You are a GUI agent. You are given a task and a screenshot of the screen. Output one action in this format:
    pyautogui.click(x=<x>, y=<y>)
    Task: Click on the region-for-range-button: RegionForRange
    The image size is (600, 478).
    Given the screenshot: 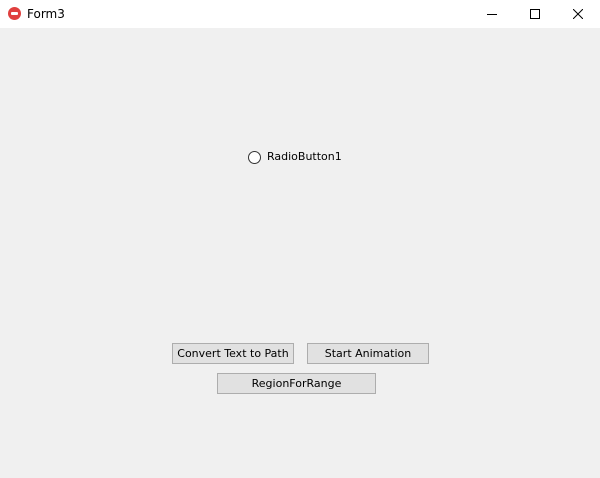 What is the action you would take?
    pyautogui.click(x=296, y=383)
    